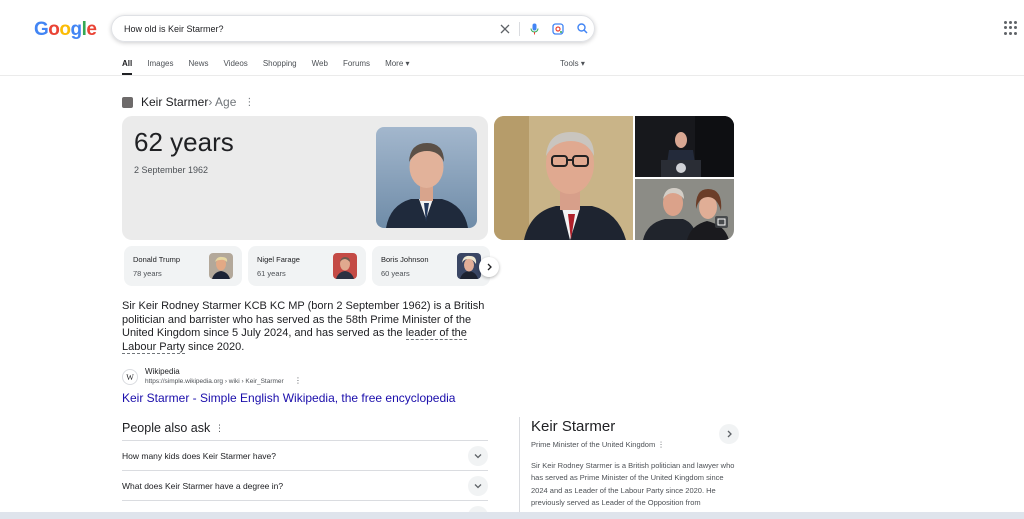  I want to click on paa-heading: People also ask, so click(166, 428).